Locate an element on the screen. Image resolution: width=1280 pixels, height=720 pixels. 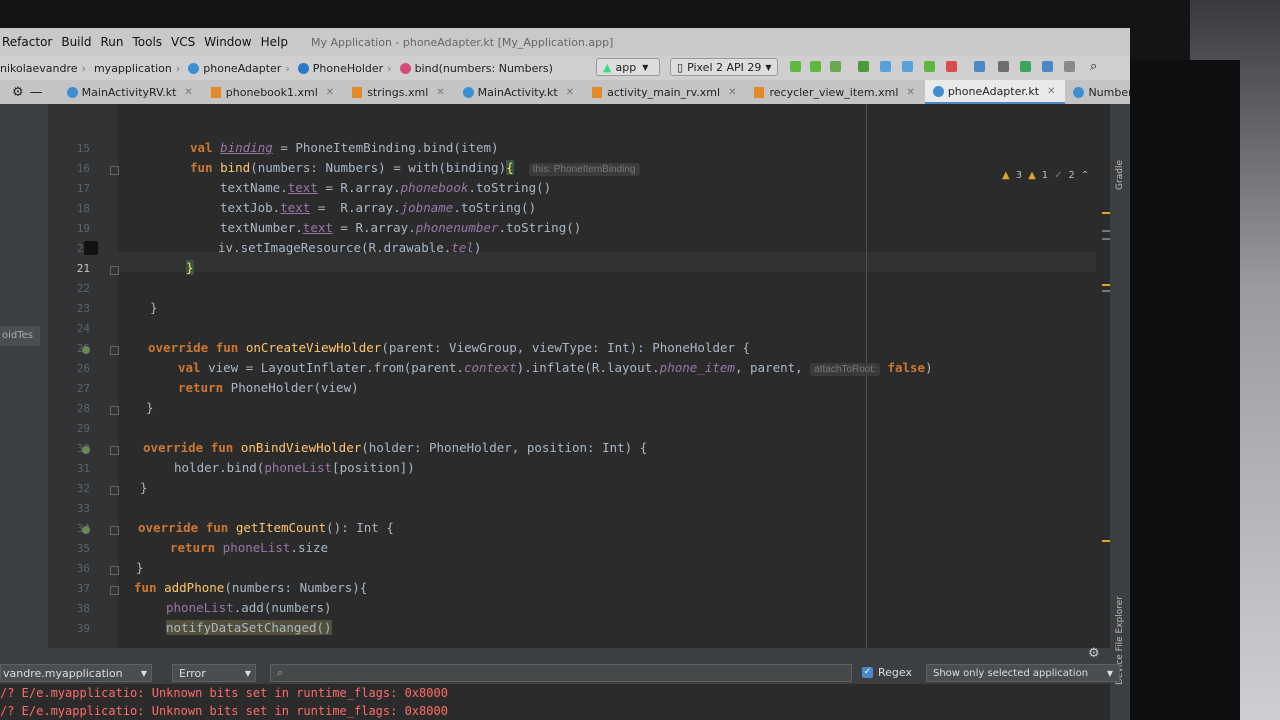
line-number-current: 21 is located at coordinates (83, 268).